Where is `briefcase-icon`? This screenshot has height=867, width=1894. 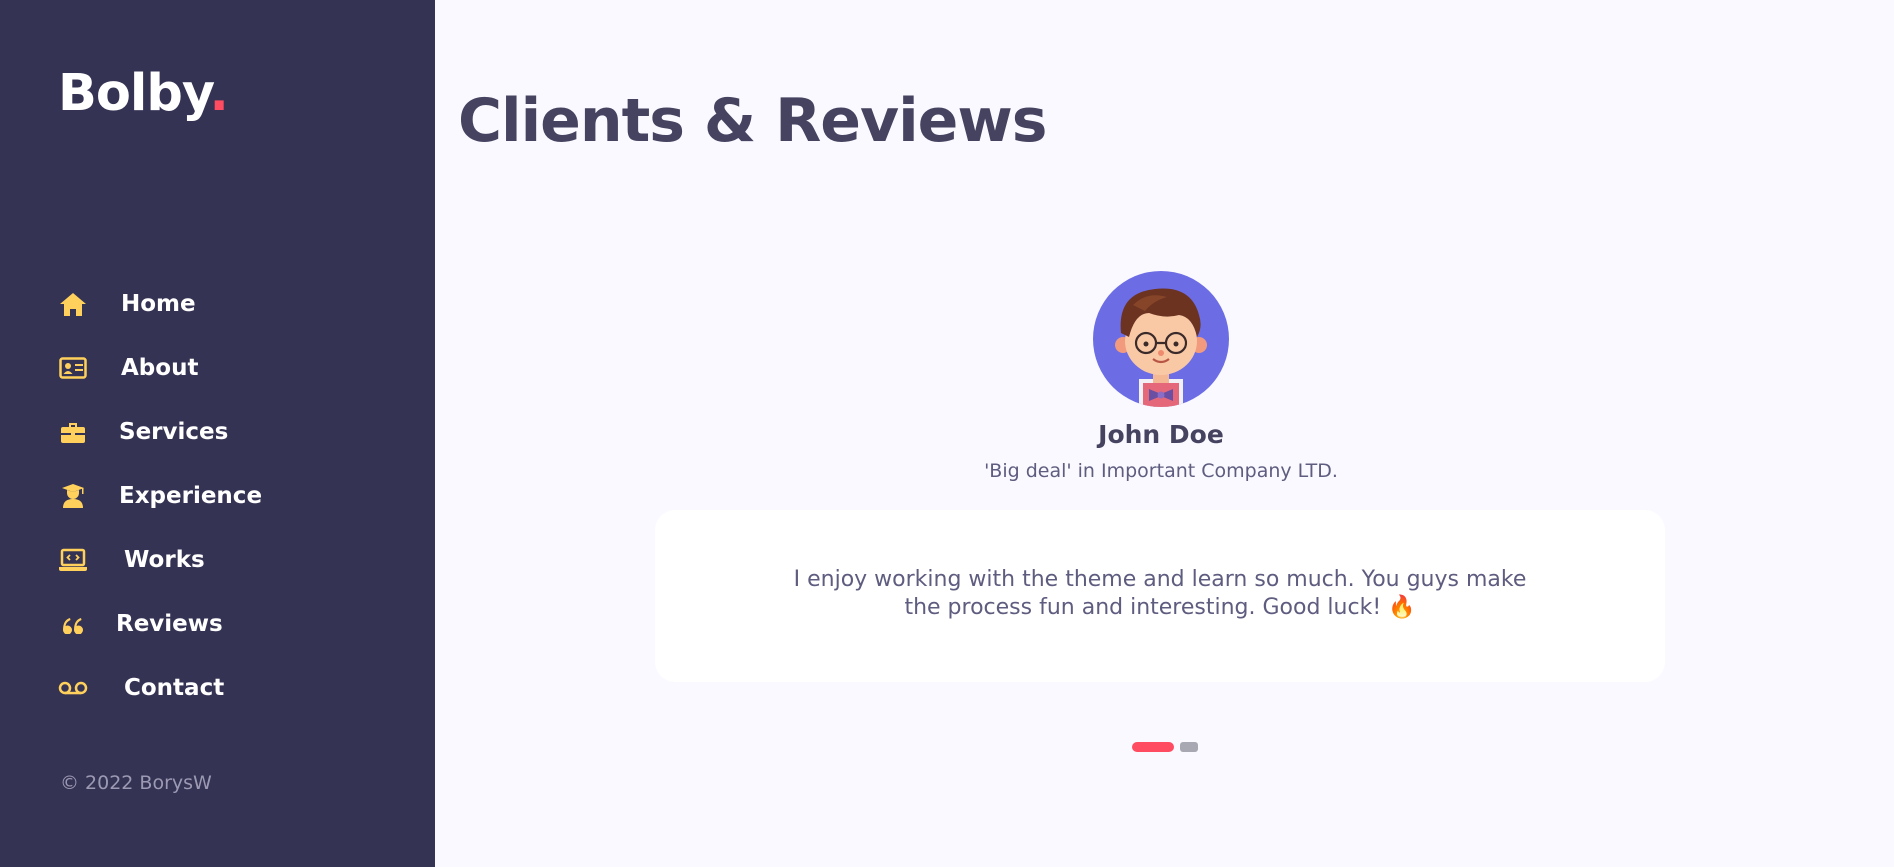 briefcase-icon is located at coordinates (73, 432).